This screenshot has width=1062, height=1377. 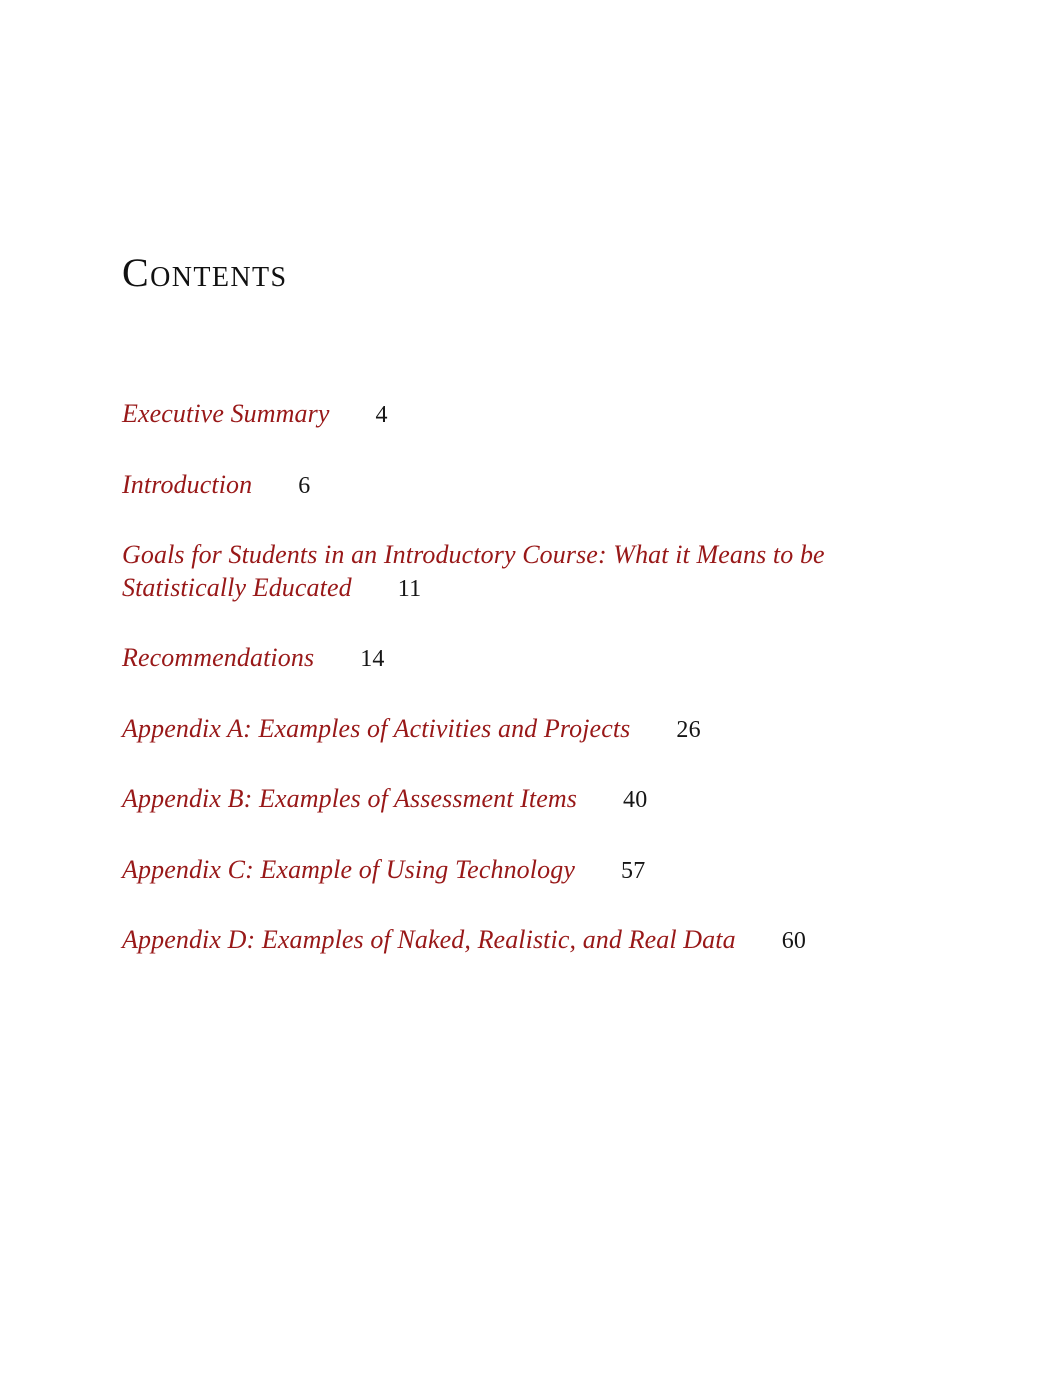 I want to click on toc-entry-page-number: 14, so click(x=372, y=659).